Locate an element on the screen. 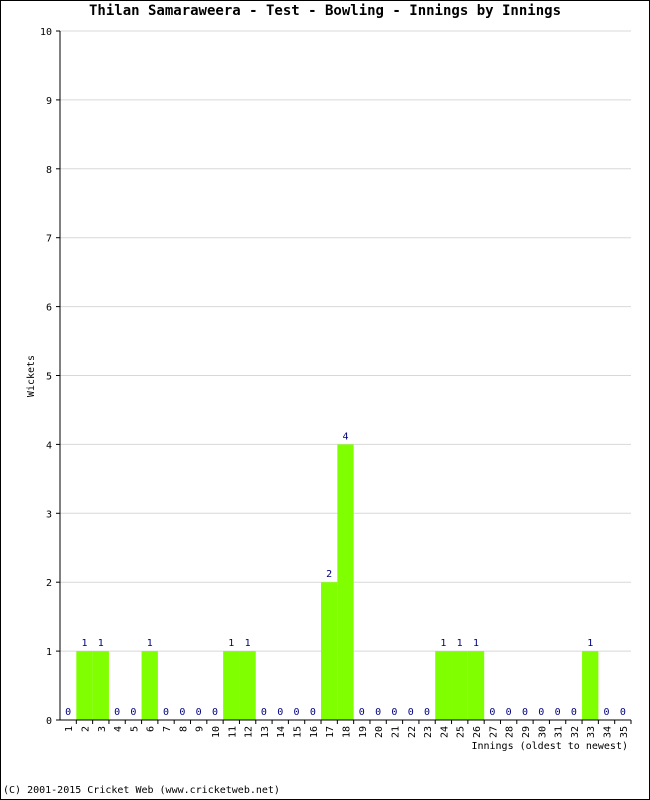 The width and height of the screenshot is (650, 800). x-tick-label: 25 is located at coordinates (461, 732).